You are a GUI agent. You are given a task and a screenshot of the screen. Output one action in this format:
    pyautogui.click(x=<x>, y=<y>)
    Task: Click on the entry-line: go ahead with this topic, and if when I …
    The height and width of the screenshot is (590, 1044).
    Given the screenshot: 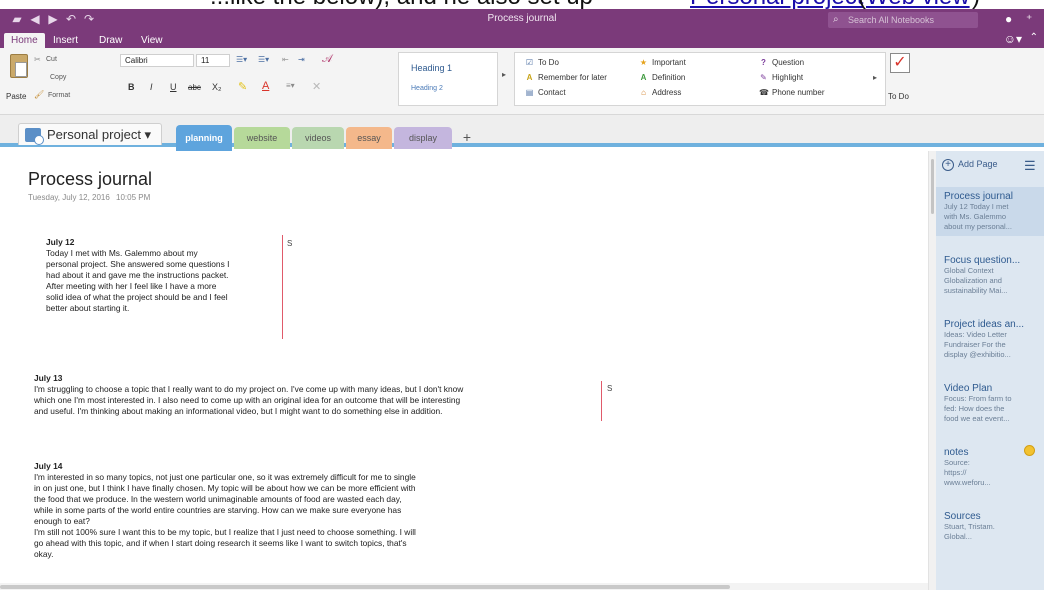 What is the action you would take?
    pyautogui.click(x=220, y=543)
    